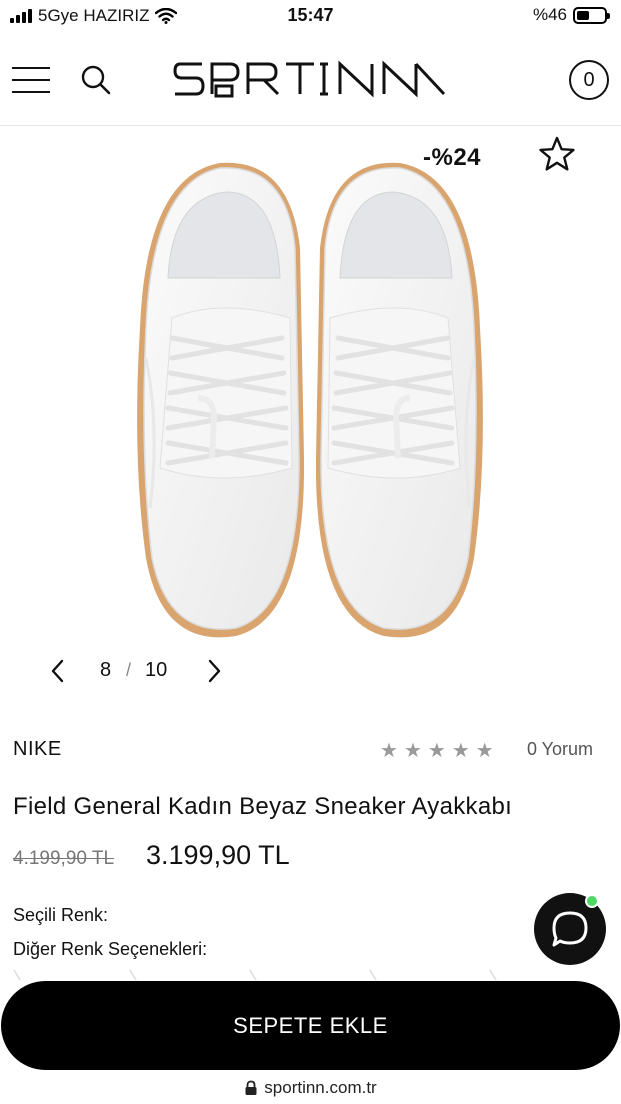 This screenshot has height=1104, width=621. What do you see at coordinates (61, 915) in the screenshot?
I see `selected-color-label: Seçili Renk:` at bounding box center [61, 915].